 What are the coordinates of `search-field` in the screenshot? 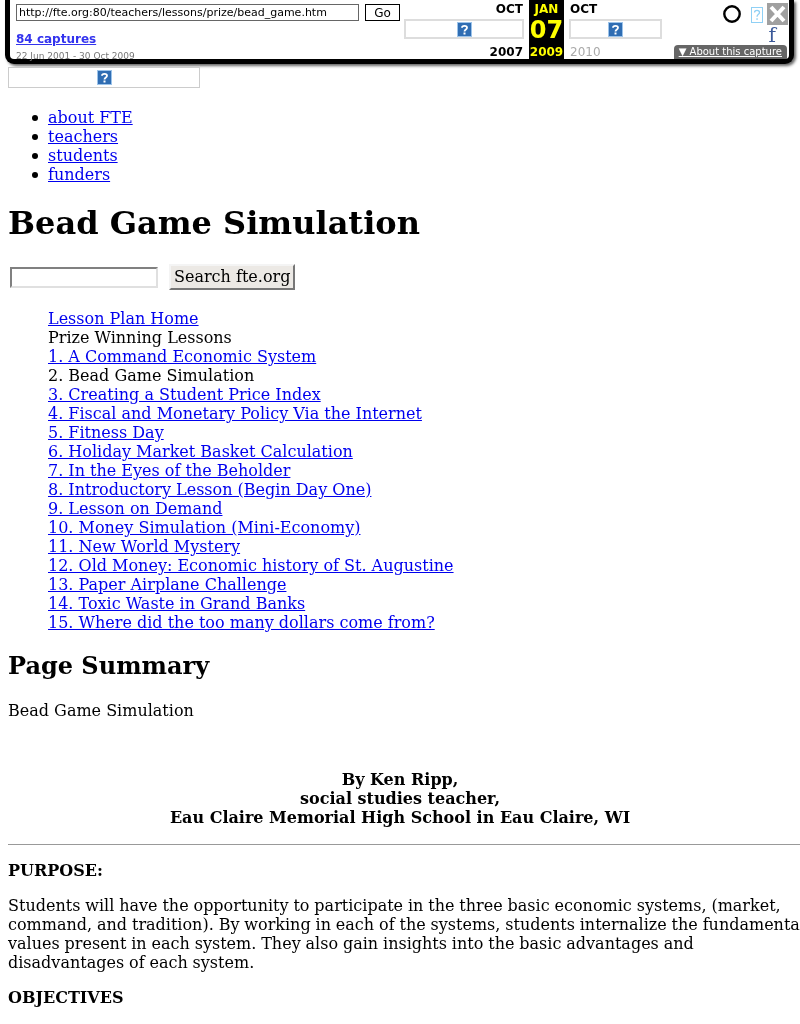 It's located at (84, 277).